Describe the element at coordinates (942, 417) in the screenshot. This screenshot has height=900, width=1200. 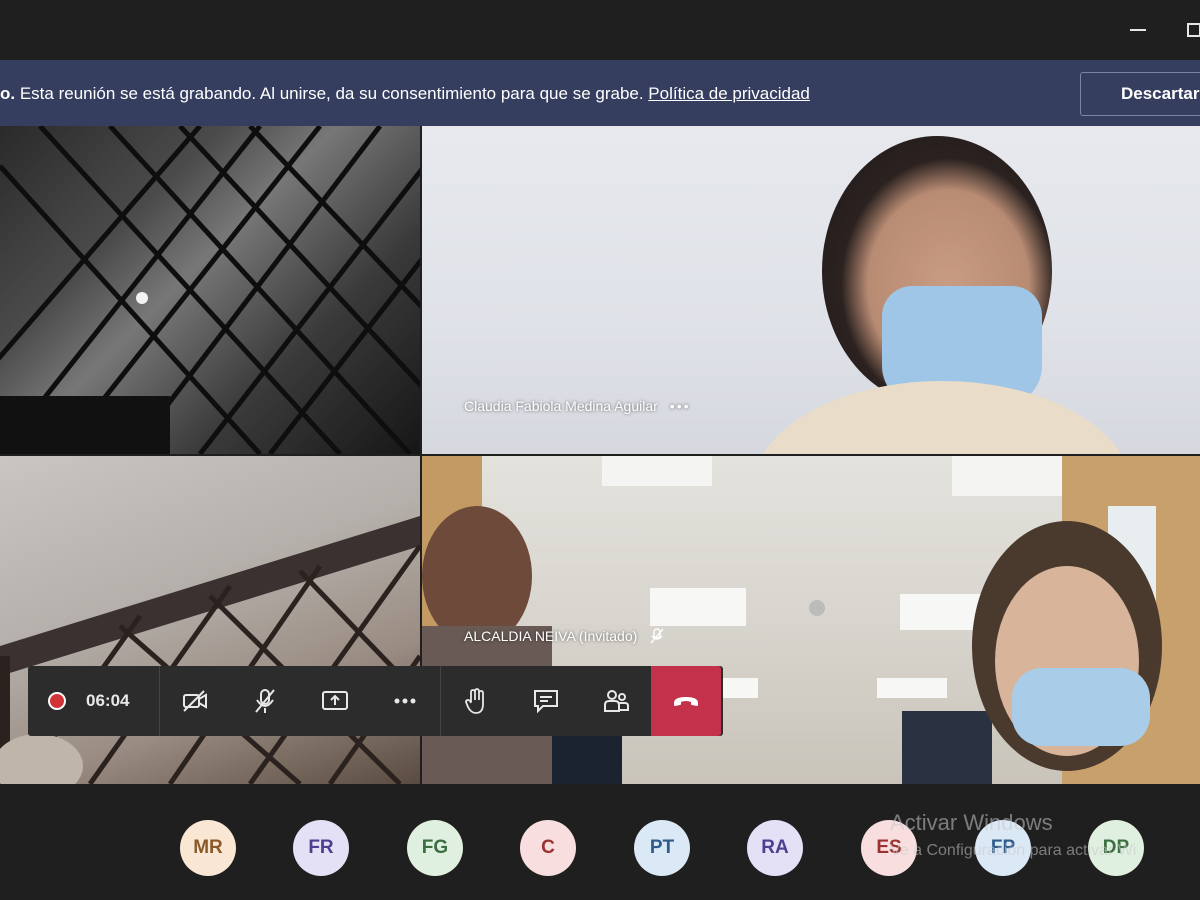
I see `participant-body` at that location.